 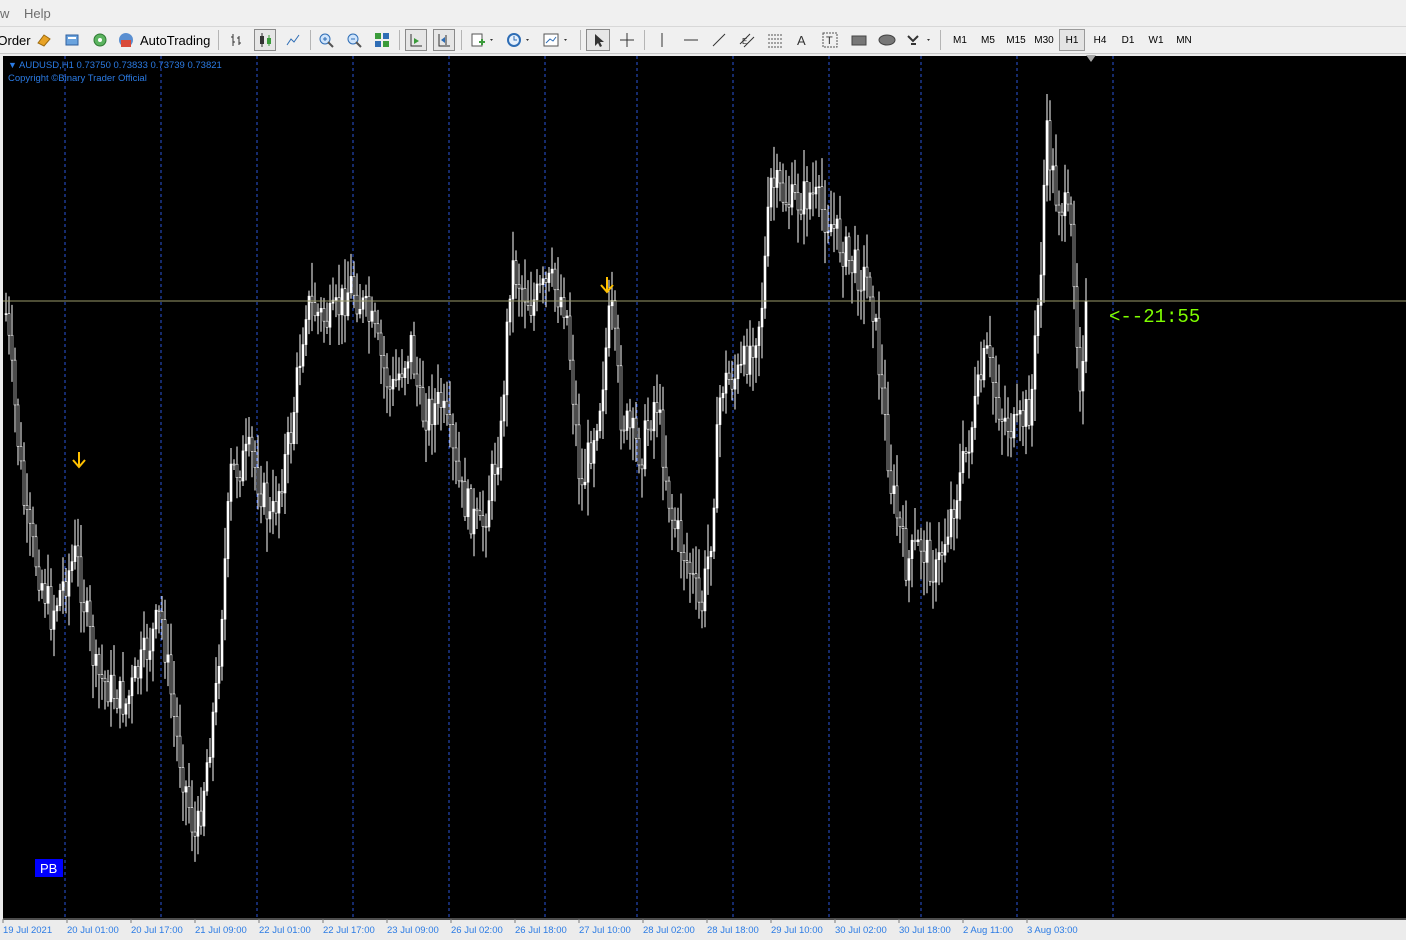 What do you see at coordinates (1016, 40) in the screenshot?
I see `timeframe-m15-button: M15` at bounding box center [1016, 40].